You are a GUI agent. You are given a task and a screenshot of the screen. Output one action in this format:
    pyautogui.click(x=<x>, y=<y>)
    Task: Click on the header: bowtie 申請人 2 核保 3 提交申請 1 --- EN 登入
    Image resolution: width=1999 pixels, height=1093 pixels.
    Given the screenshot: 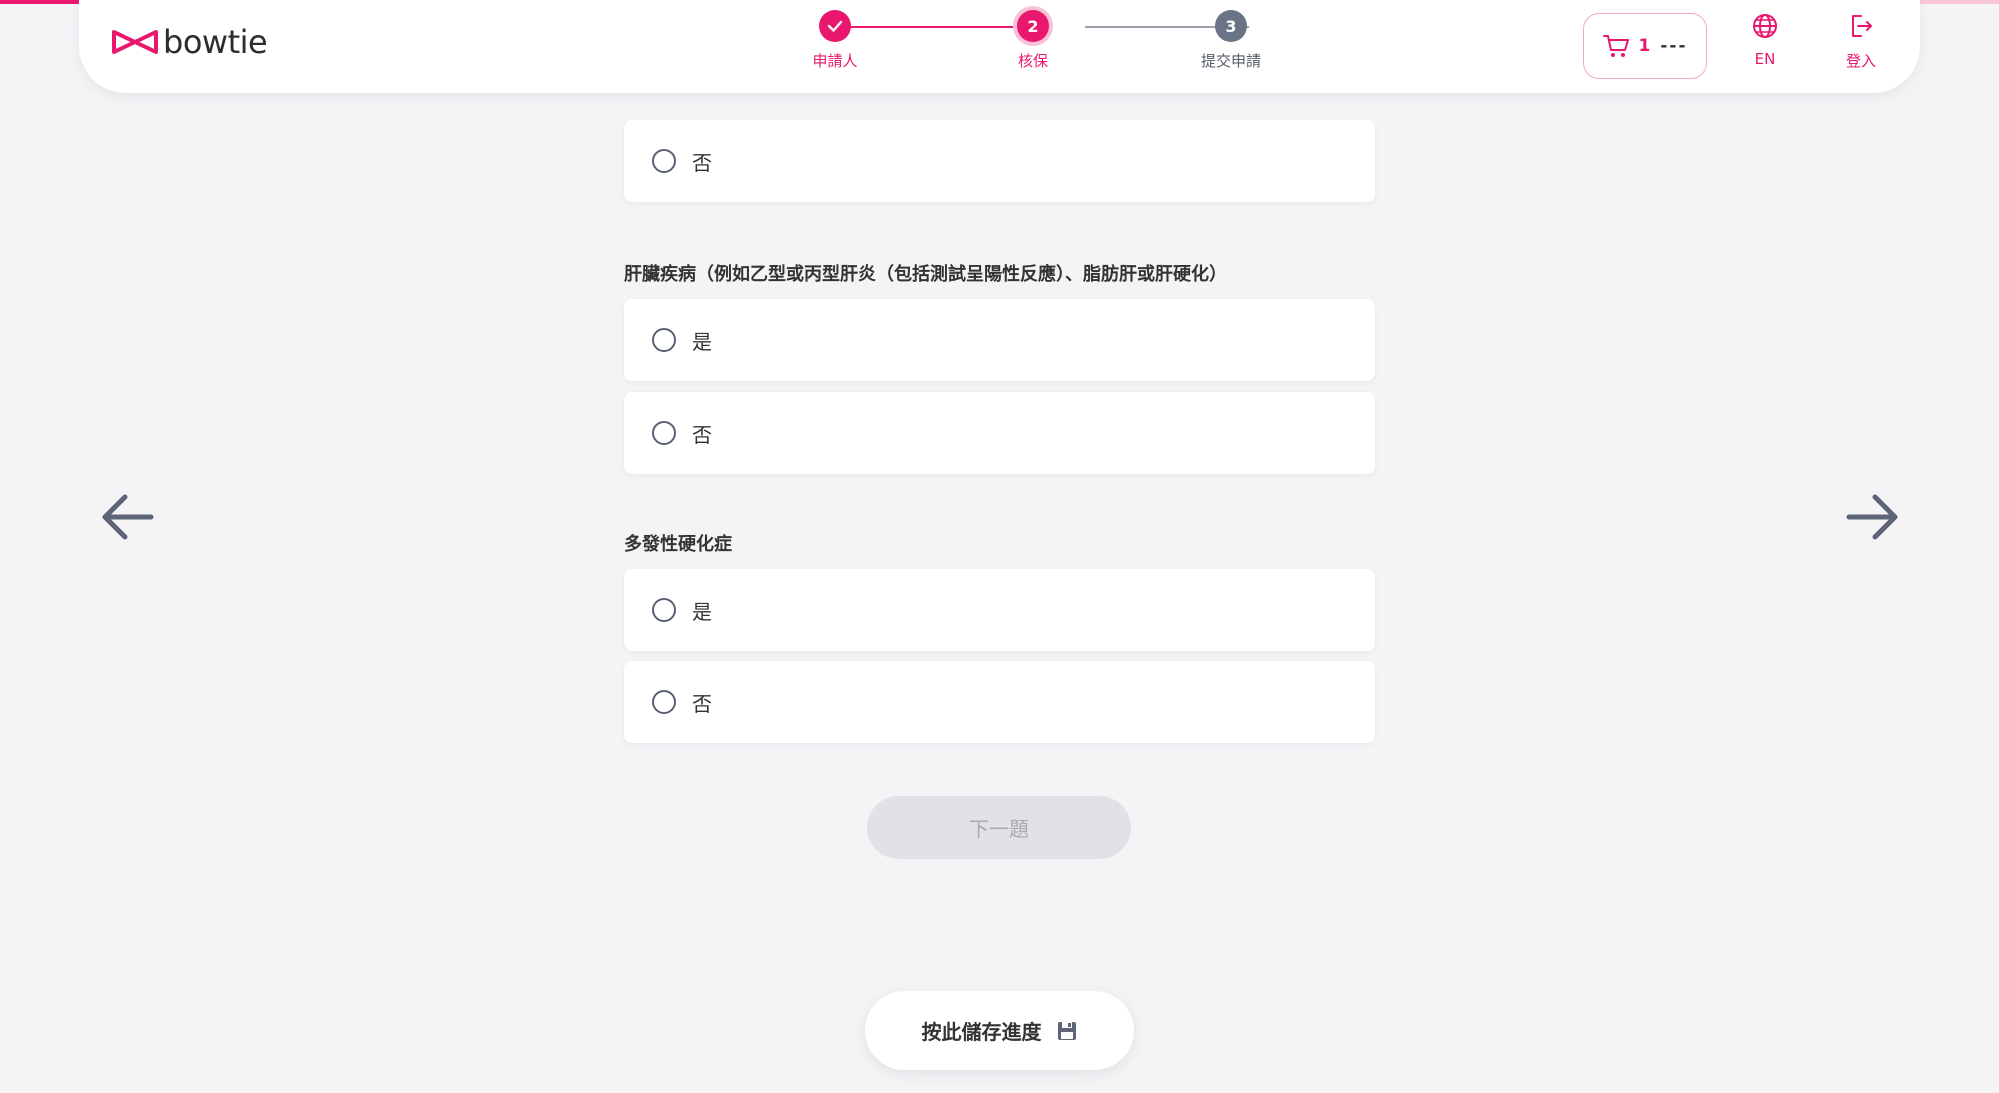 What is the action you would take?
    pyautogui.click(x=999, y=46)
    